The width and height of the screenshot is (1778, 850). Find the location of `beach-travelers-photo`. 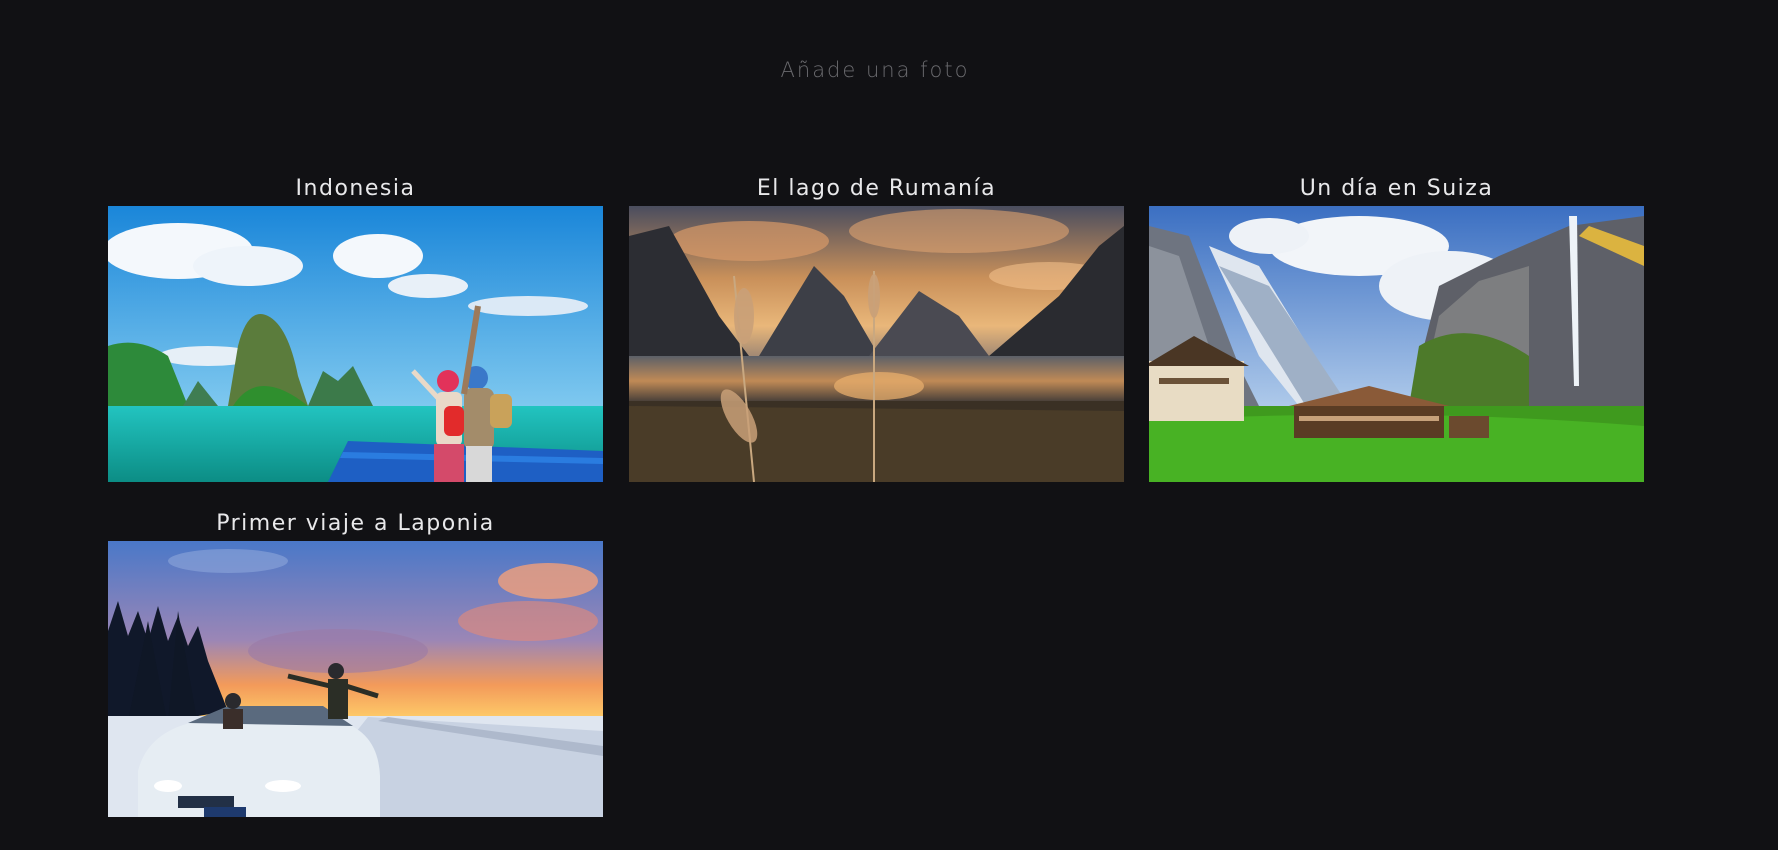

beach-travelers-photo is located at coordinates (355, 344).